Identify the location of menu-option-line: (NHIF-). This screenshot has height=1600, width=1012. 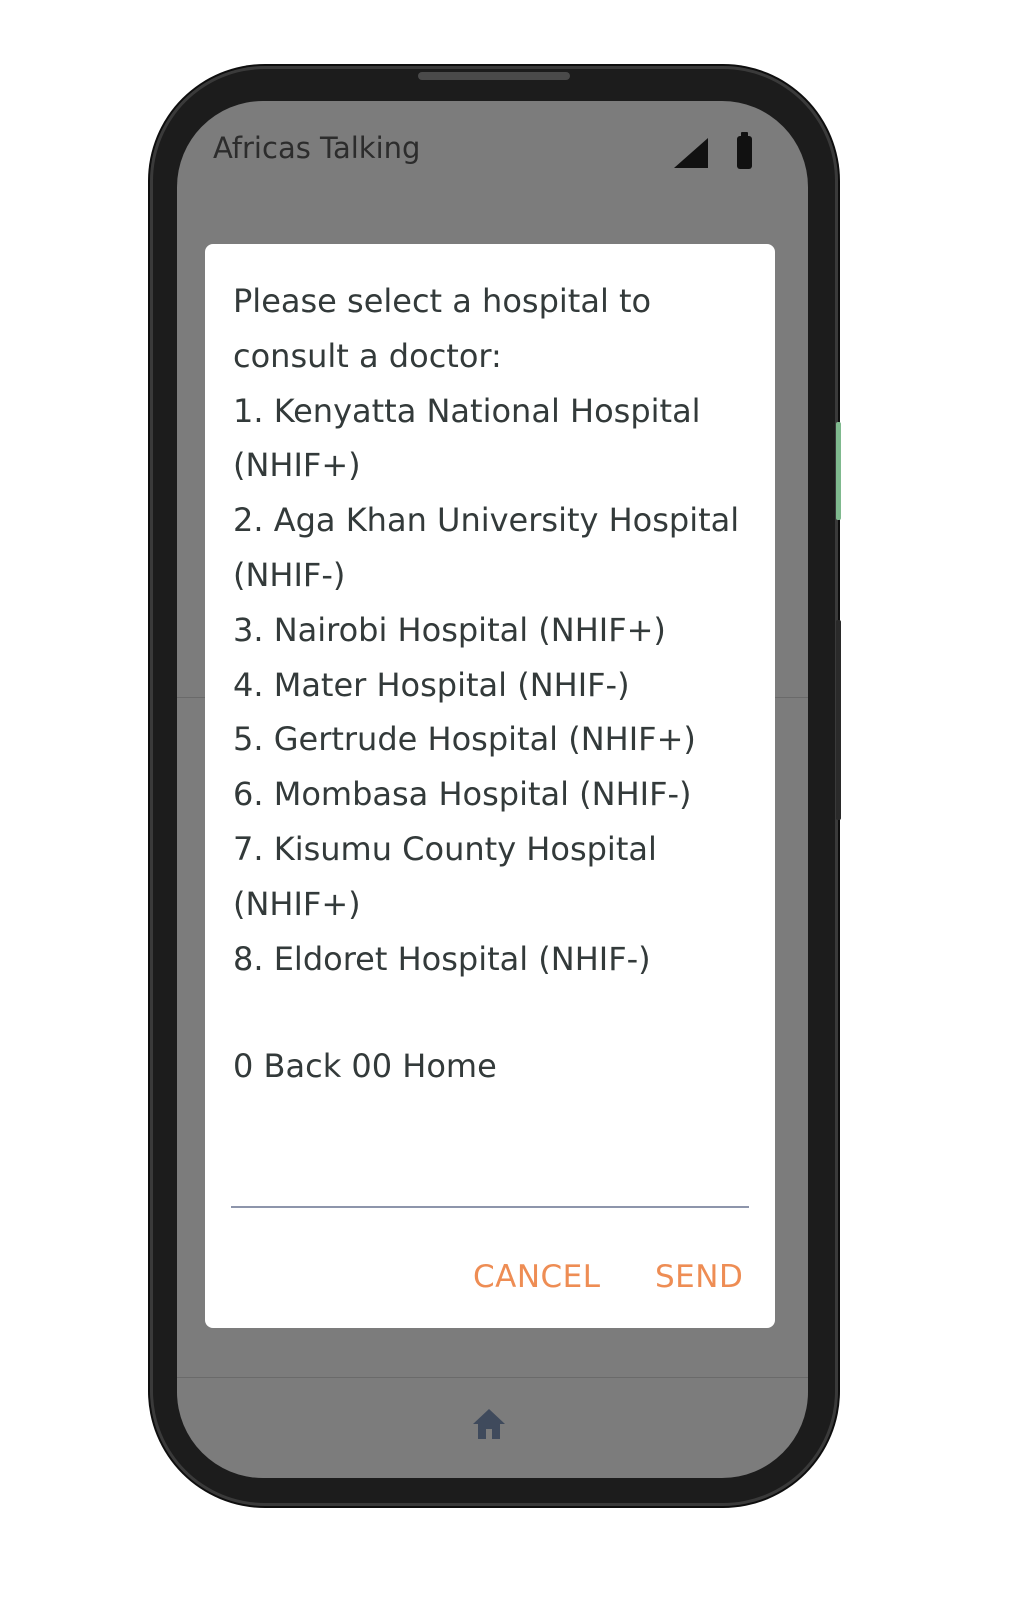
(289, 574).